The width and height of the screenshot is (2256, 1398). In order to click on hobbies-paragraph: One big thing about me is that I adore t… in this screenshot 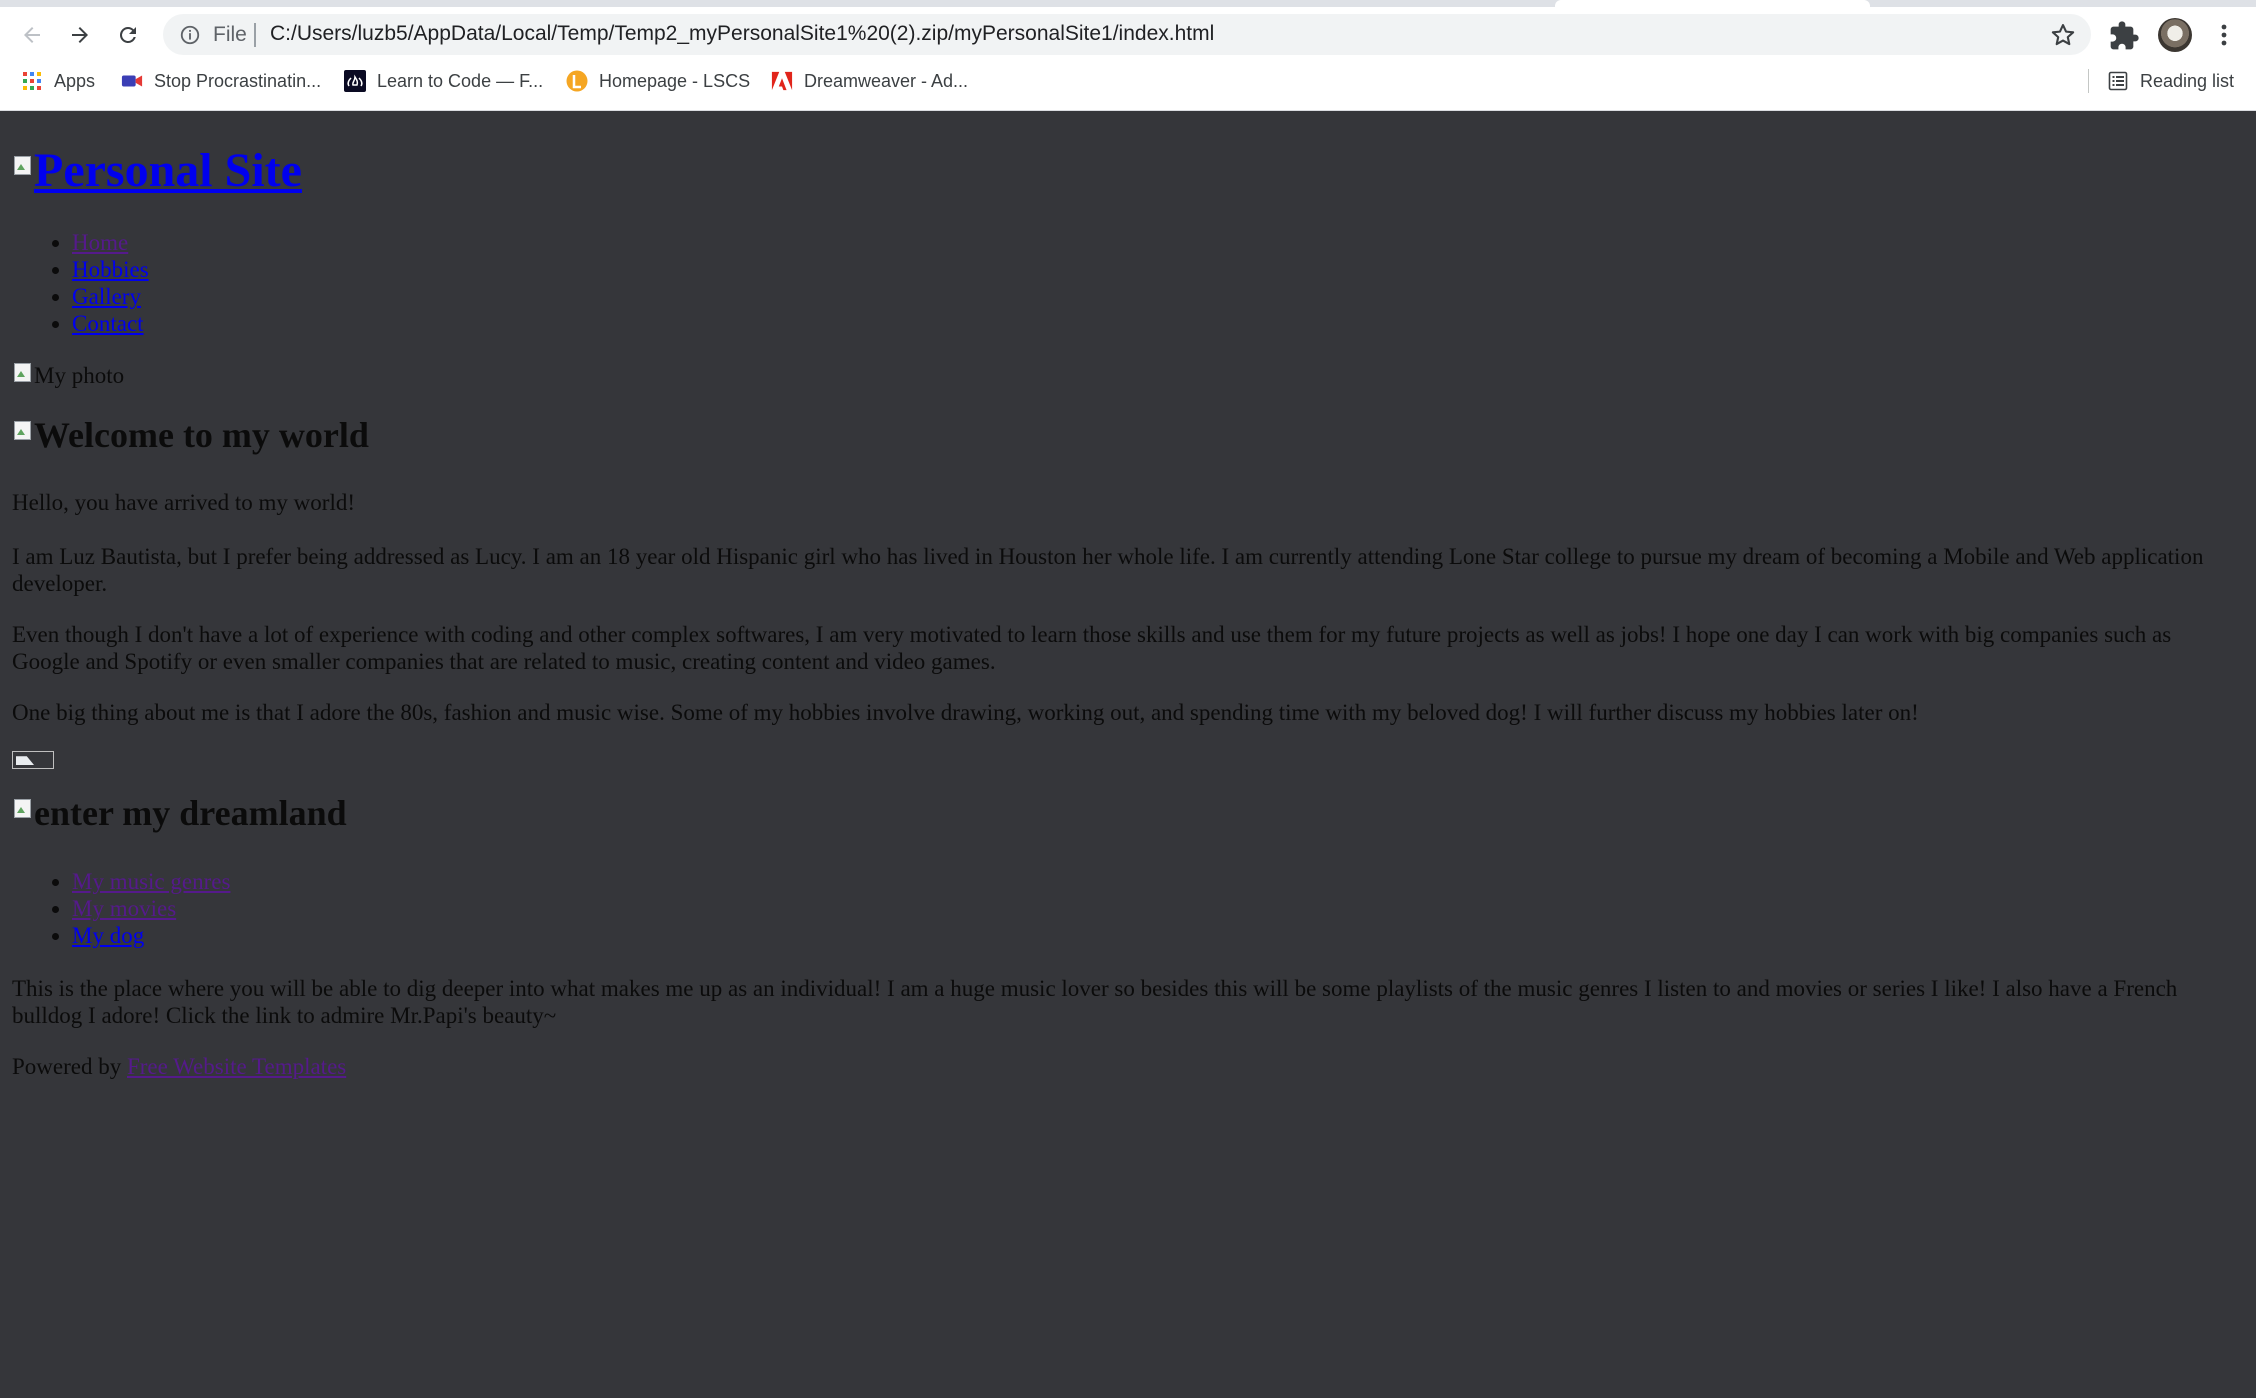, I will do `click(965, 712)`.